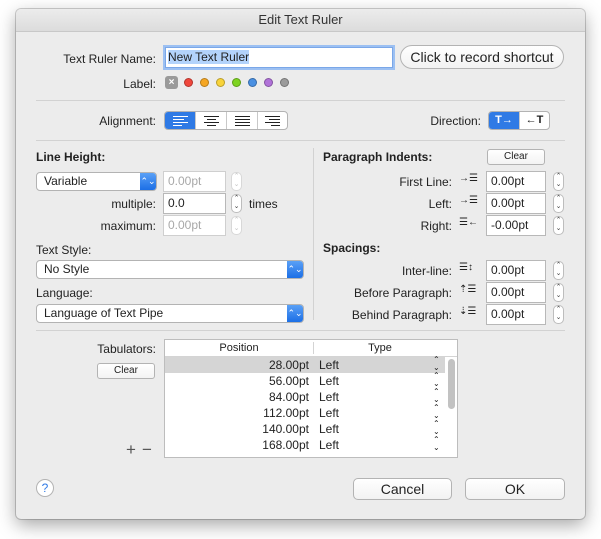  What do you see at coordinates (504, 120) in the screenshot?
I see `direction-ltr-button: T→` at bounding box center [504, 120].